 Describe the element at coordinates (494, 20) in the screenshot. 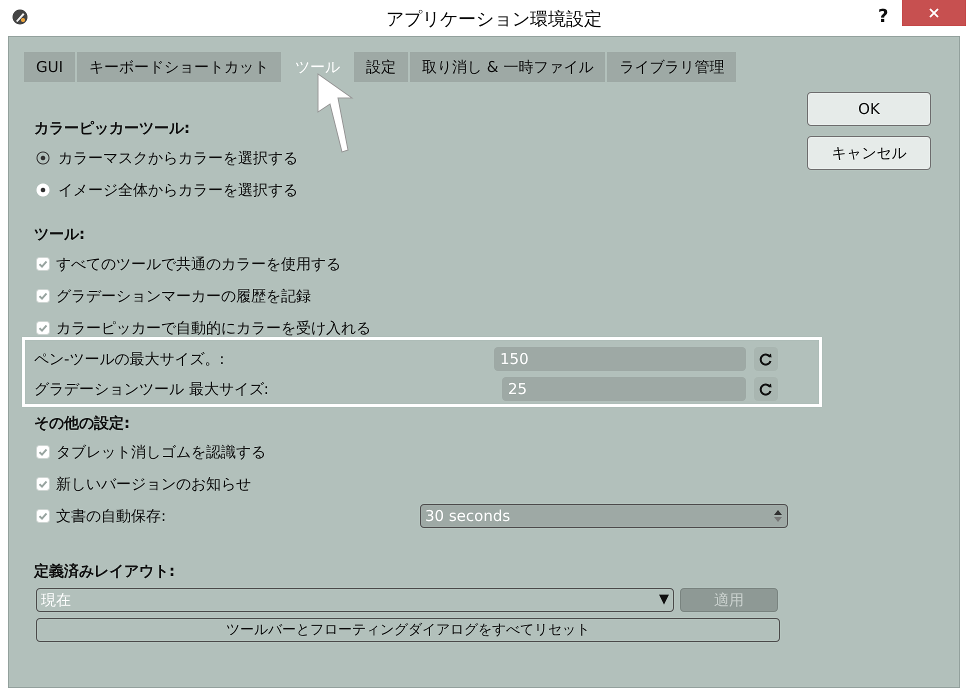

I see `window-title: アプリケーション環境設定` at that location.